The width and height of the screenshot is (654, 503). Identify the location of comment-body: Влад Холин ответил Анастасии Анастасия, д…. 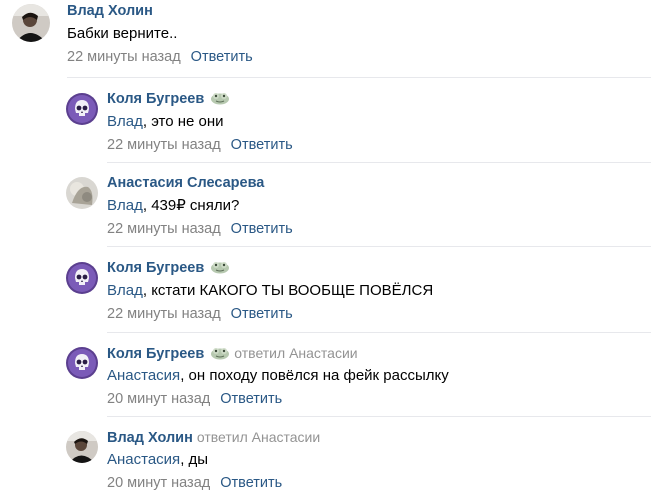
(213, 460).